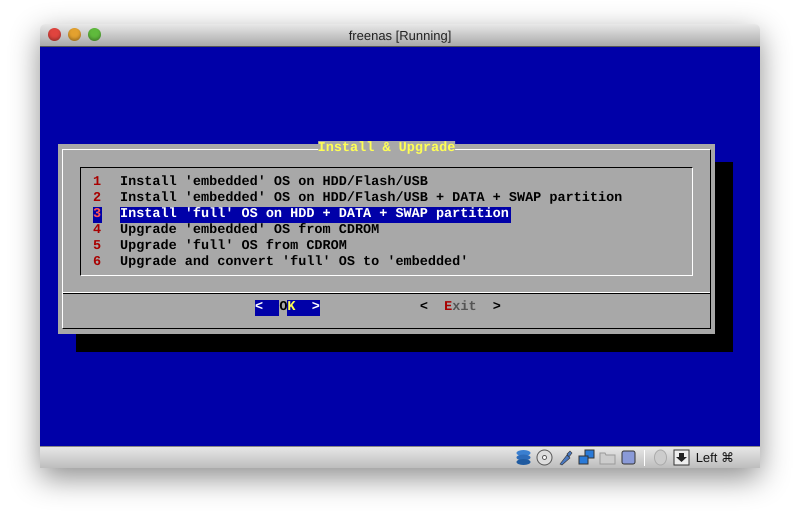 This screenshot has height=523, width=800. What do you see at coordinates (54, 34) in the screenshot?
I see `close-icon` at bounding box center [54, 34].